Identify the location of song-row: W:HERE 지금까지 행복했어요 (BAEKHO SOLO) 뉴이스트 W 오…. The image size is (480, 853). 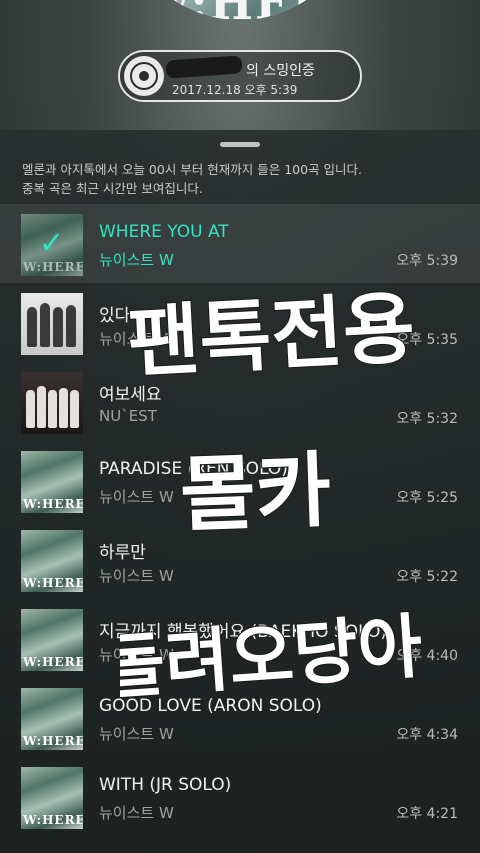
(240, 638).